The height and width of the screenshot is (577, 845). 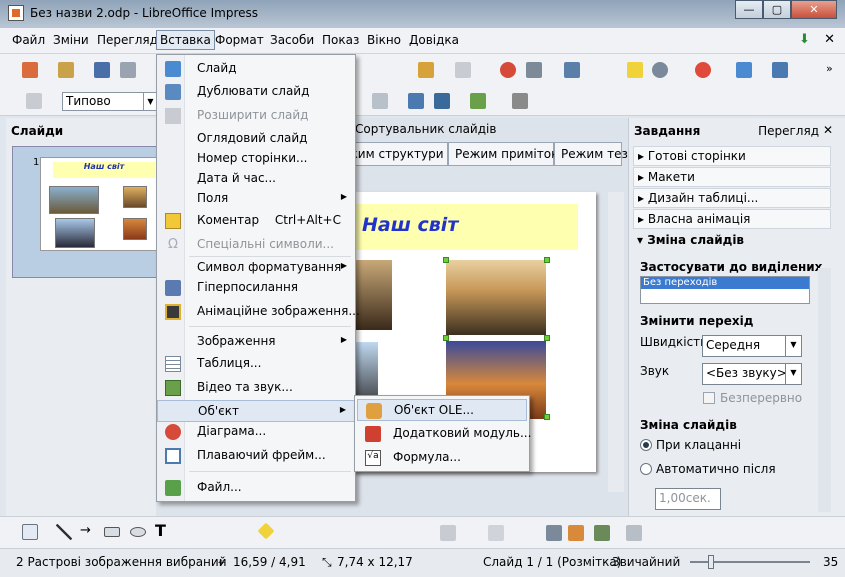 What do you see at coordinates (725, 283) in the screenshot?
I see `transition-item: Без переходів` at bounding box center [725, 283].